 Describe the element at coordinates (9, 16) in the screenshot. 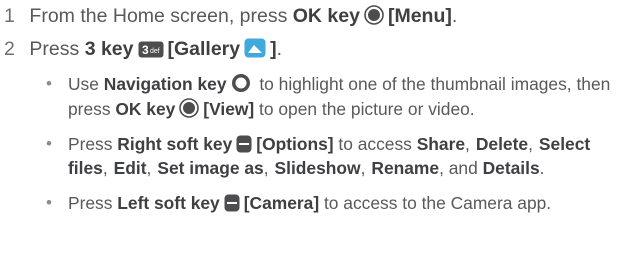

I see `step-number: 1` at that location.